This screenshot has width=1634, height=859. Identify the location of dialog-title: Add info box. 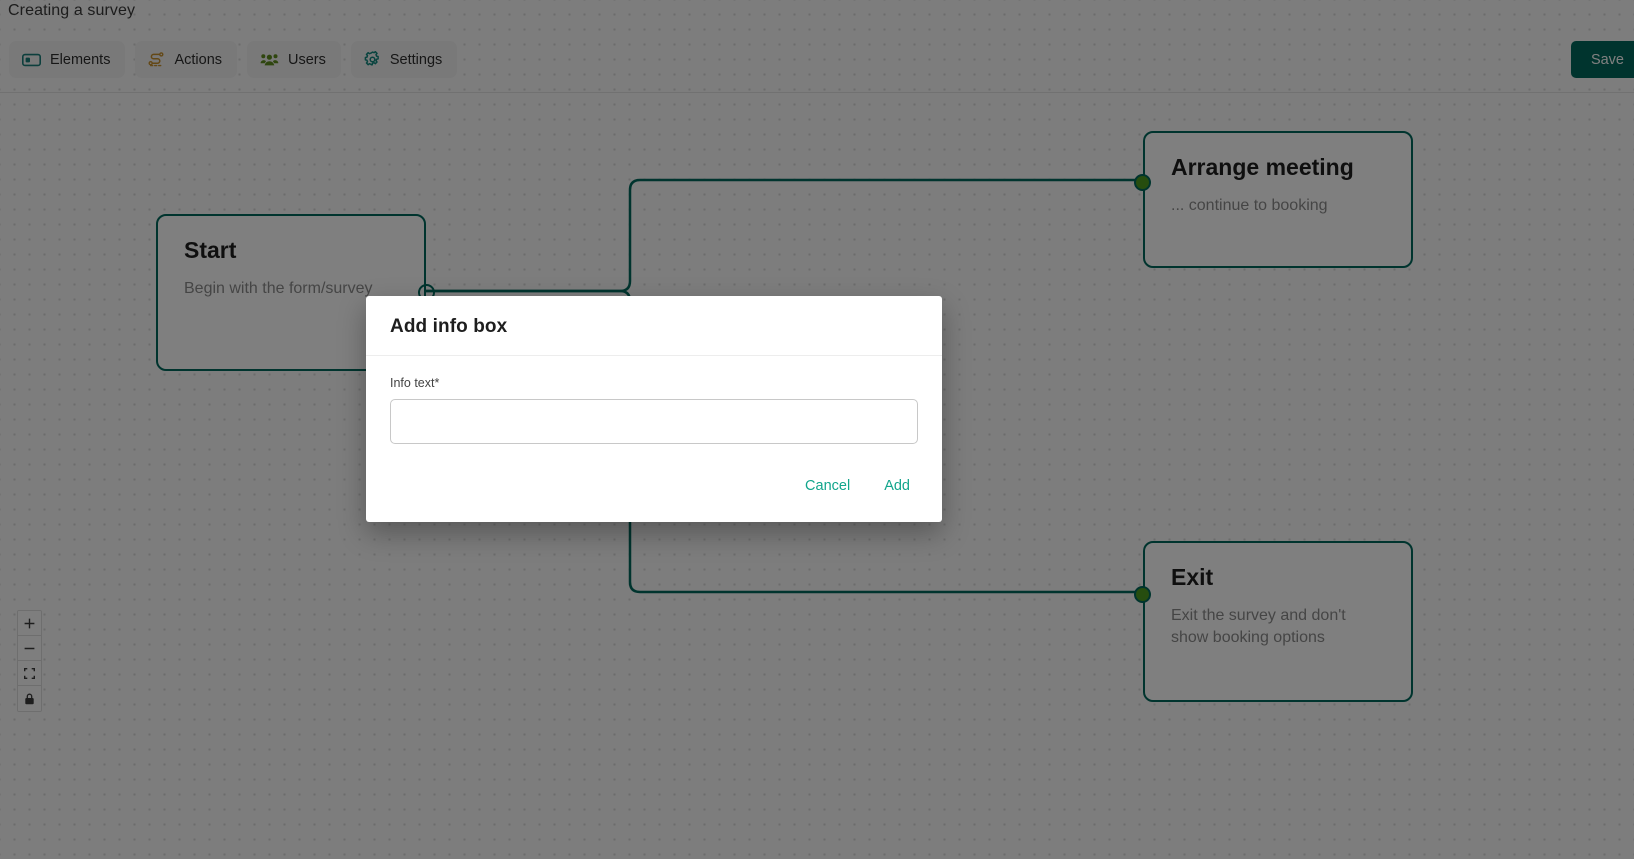
(654, 326).